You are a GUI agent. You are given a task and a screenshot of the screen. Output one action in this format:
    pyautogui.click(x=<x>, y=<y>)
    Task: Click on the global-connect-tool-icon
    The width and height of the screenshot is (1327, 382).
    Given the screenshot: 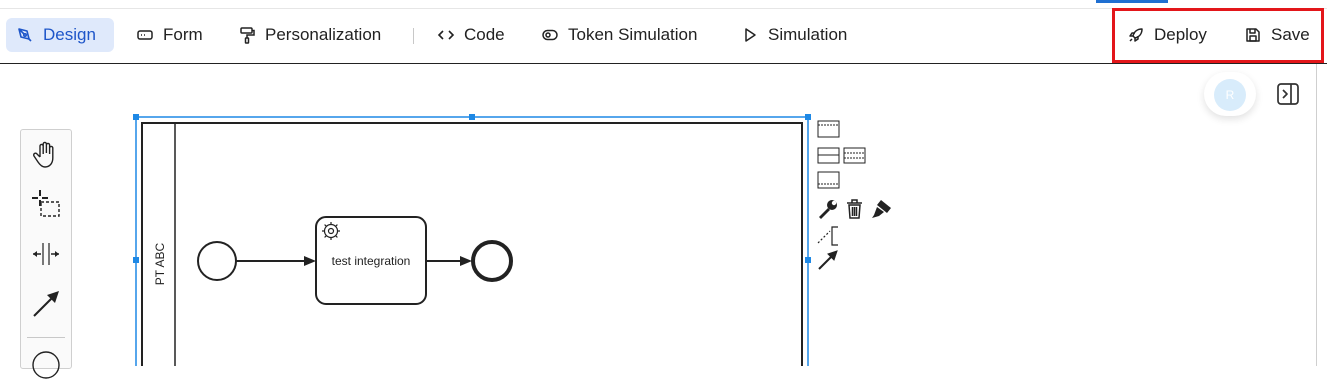 What is the action you would take?
    pyautogui.click(x=46, y=304)
    